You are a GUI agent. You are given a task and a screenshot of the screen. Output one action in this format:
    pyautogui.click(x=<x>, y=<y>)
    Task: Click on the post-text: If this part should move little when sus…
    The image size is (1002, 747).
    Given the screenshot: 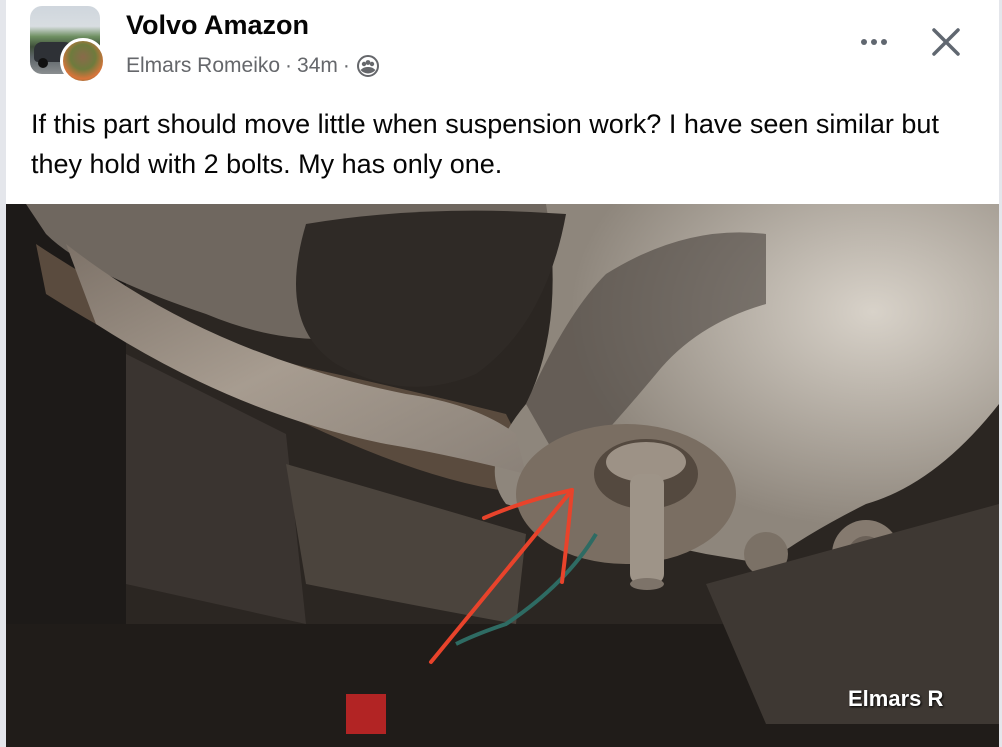 What is the action you would take?
    pyautogui.click(x=485, y=144)
    